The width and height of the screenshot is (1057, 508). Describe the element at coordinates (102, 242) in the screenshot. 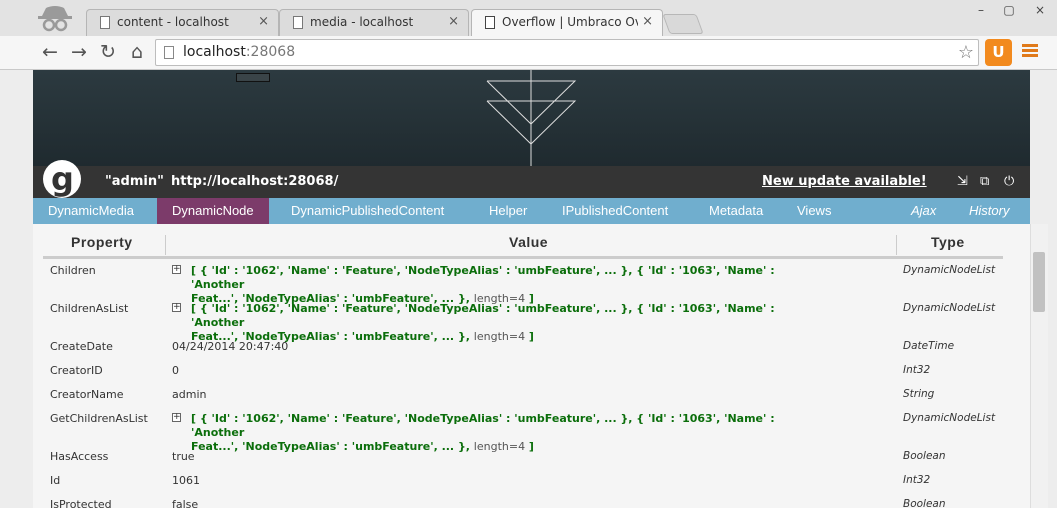

I see `column-header-property: Property` at that location.